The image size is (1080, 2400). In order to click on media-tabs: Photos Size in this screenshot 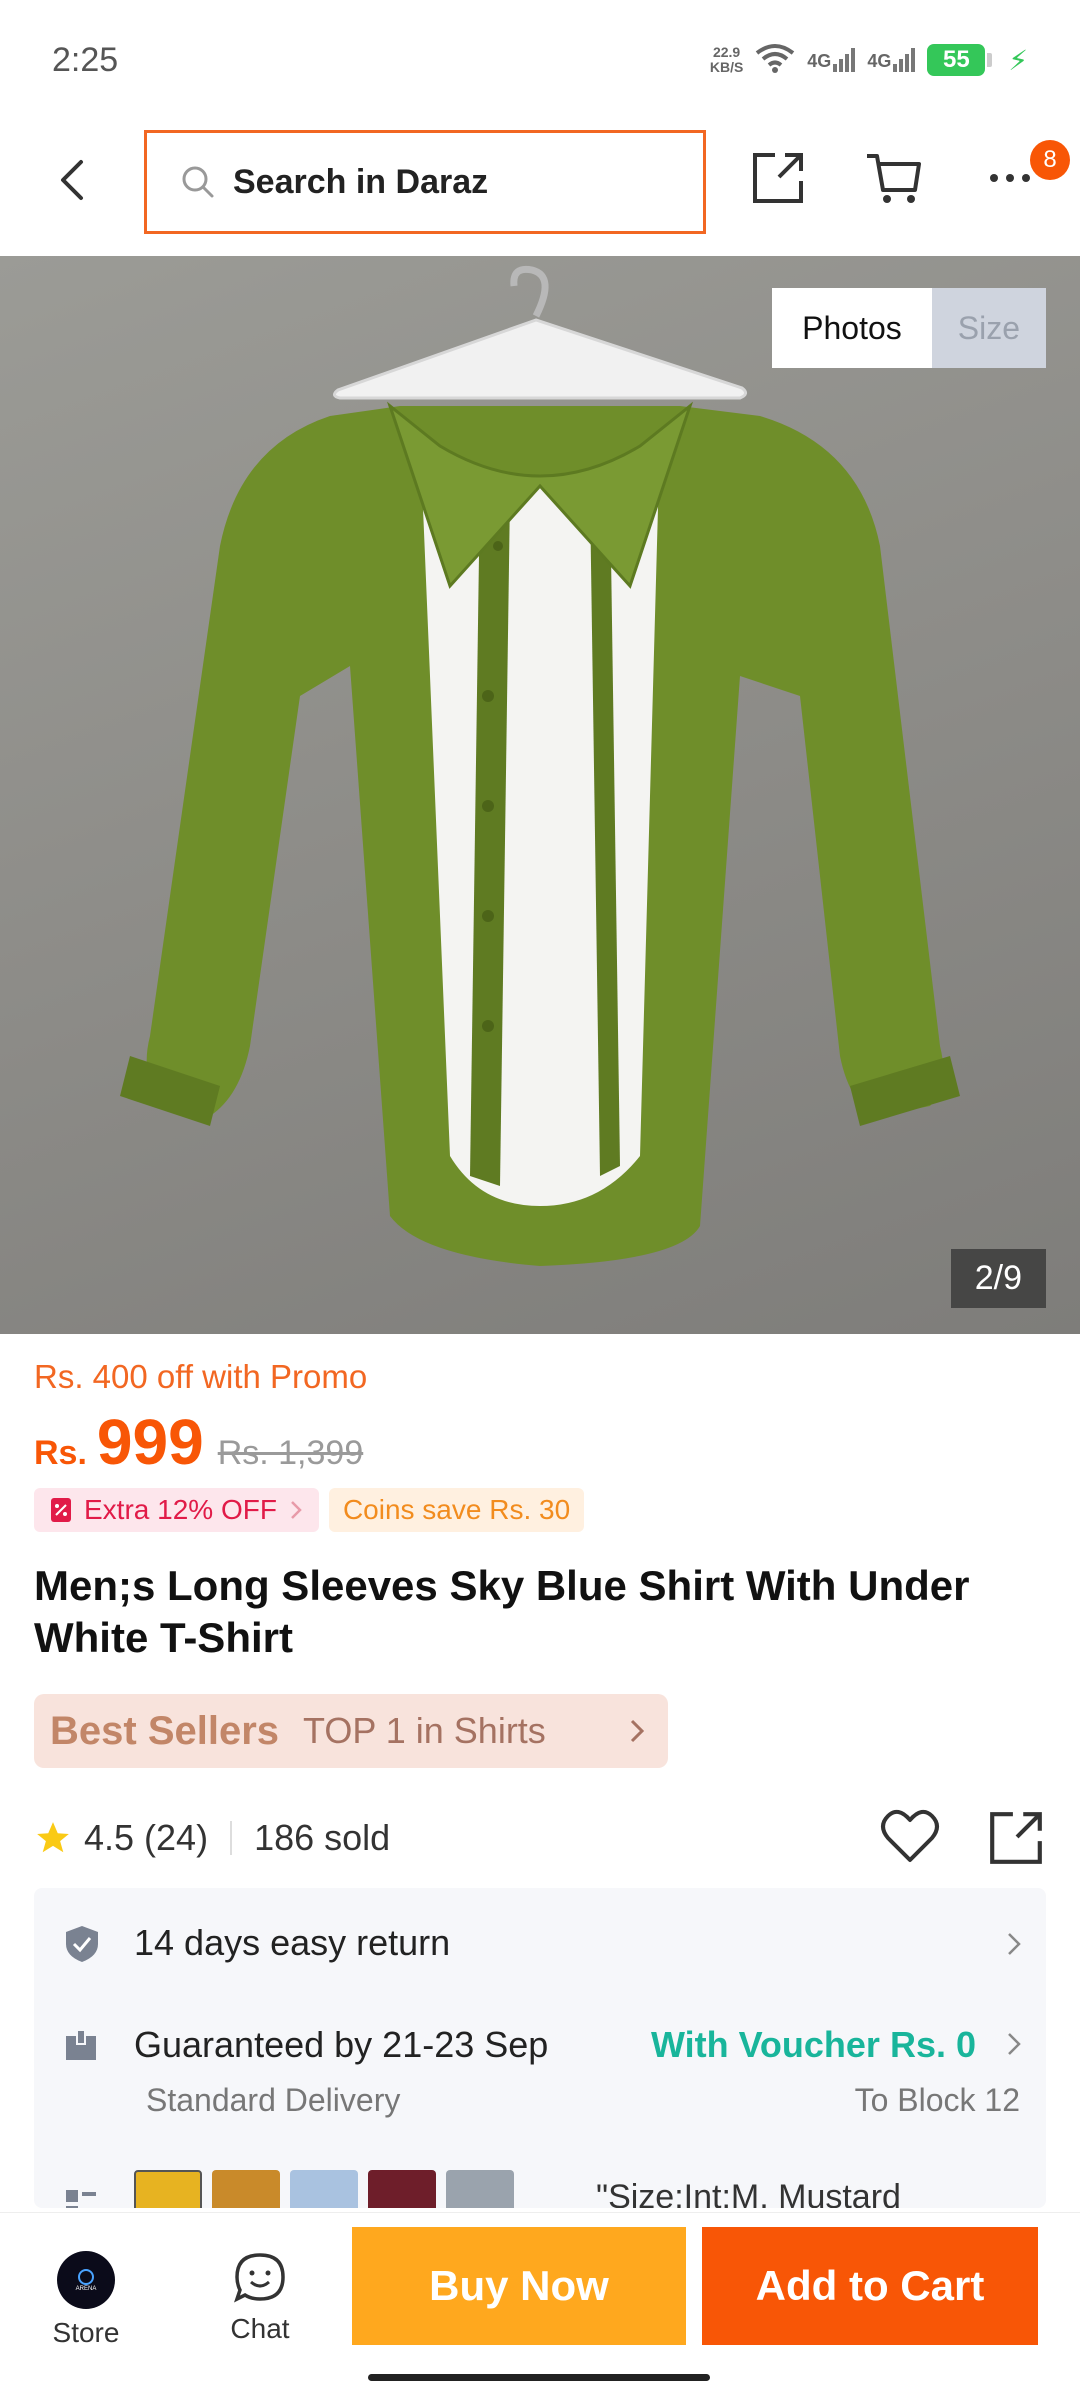, I will do `click(909, 328)`.